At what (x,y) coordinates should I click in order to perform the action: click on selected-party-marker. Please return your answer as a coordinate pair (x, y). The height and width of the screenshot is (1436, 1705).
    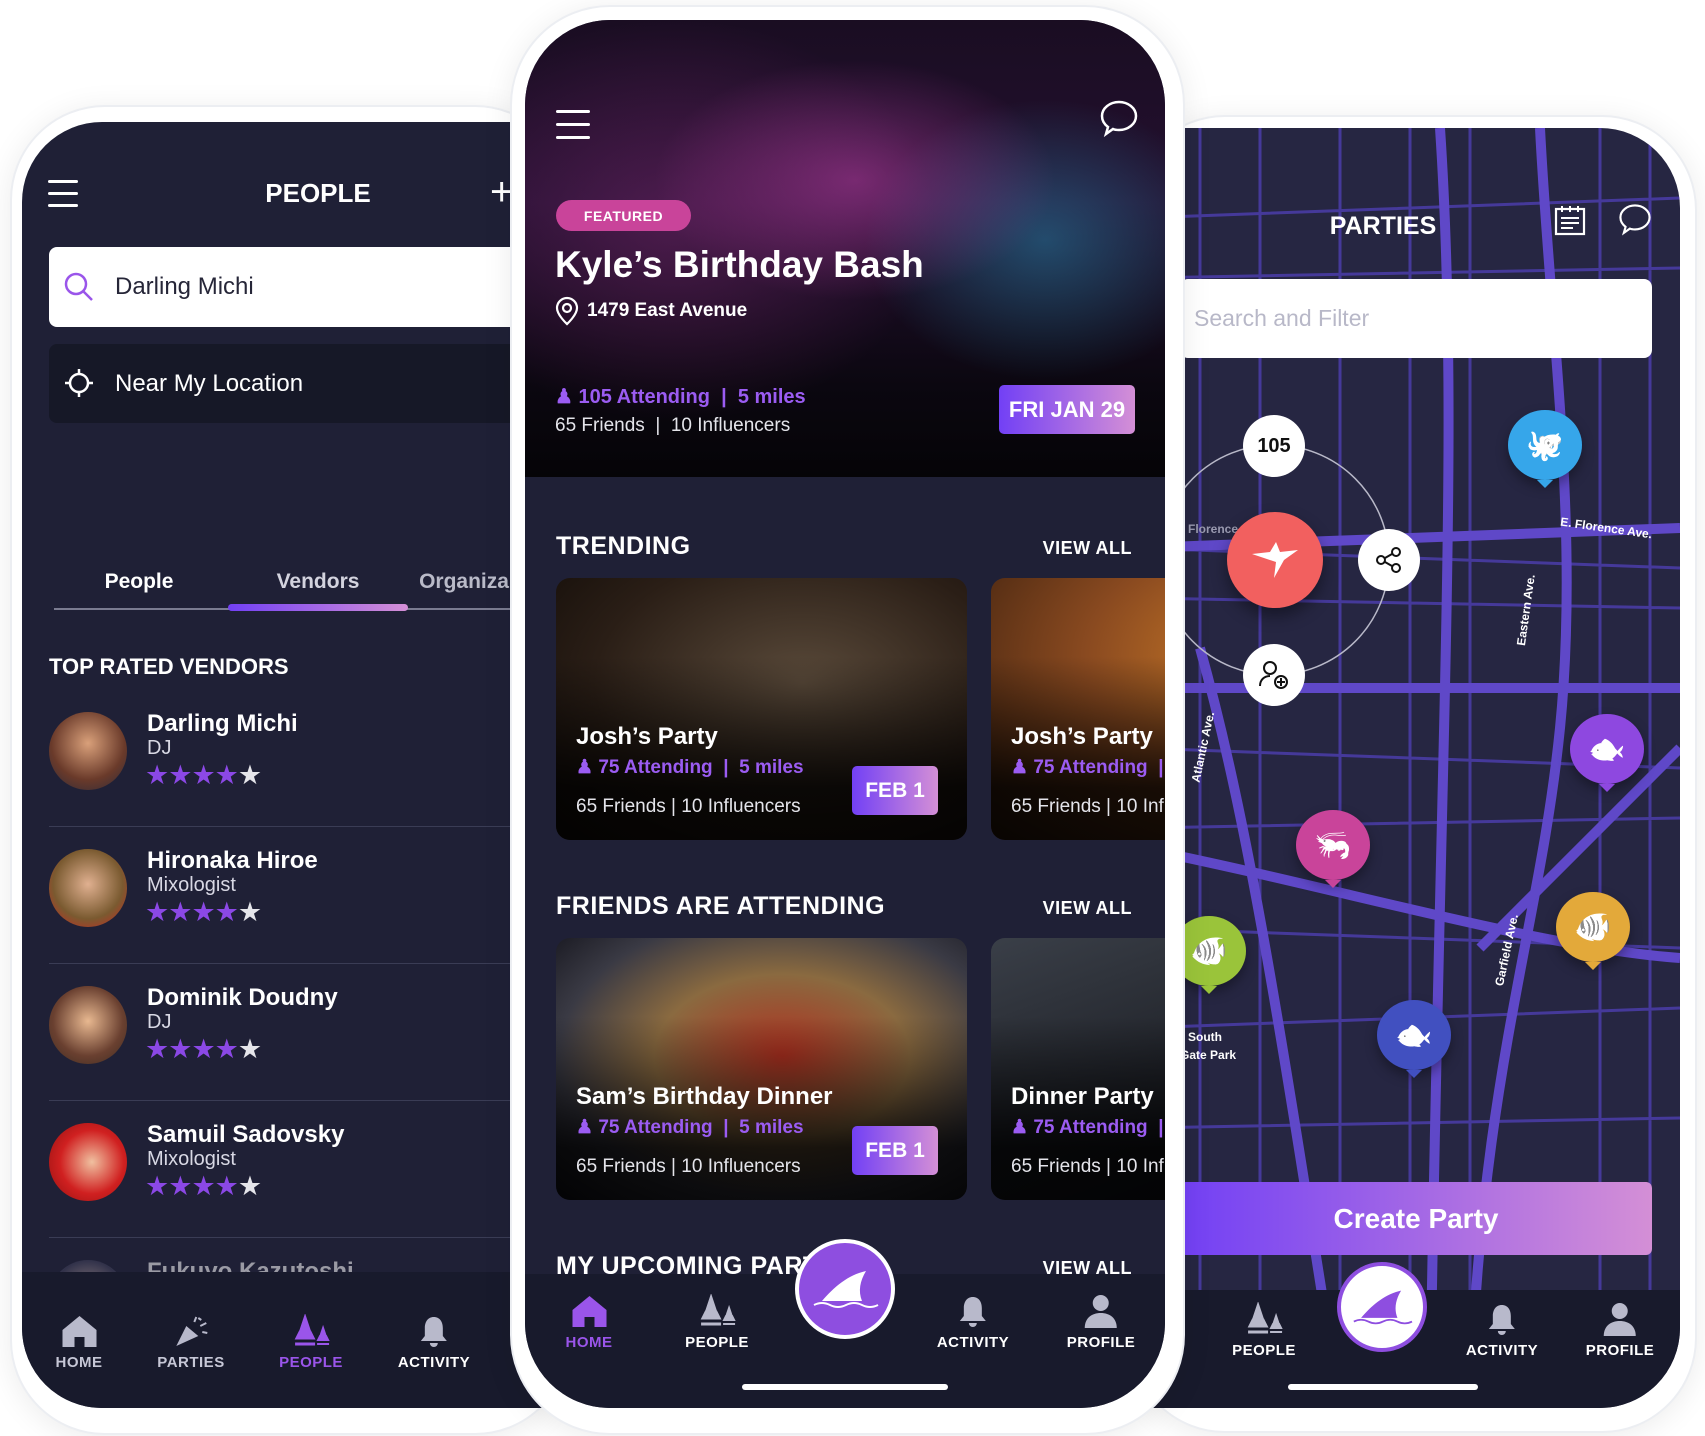
    Looking at the image, I should click on (1275, 560).